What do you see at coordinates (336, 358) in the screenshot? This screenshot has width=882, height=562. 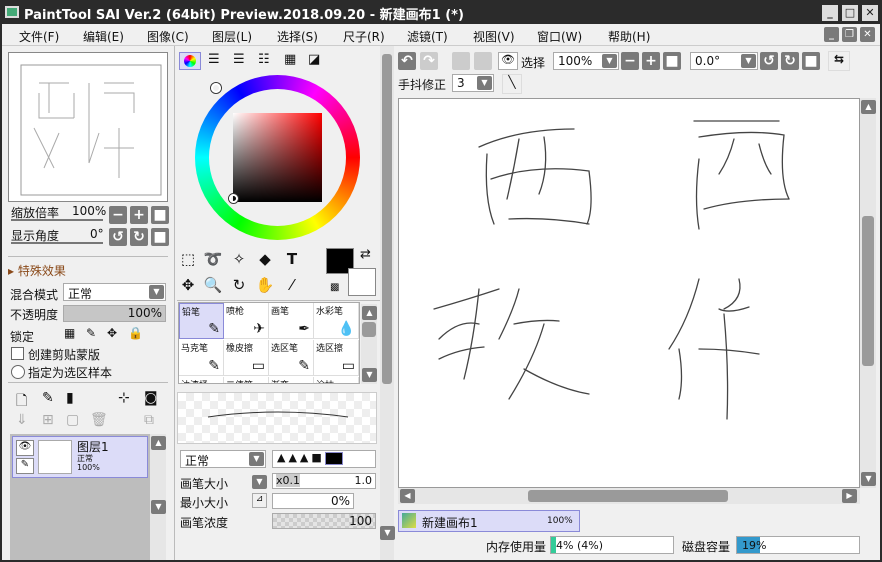 I see `brush-slot: 选区擦 ▭` at bounding box center [336, 358].